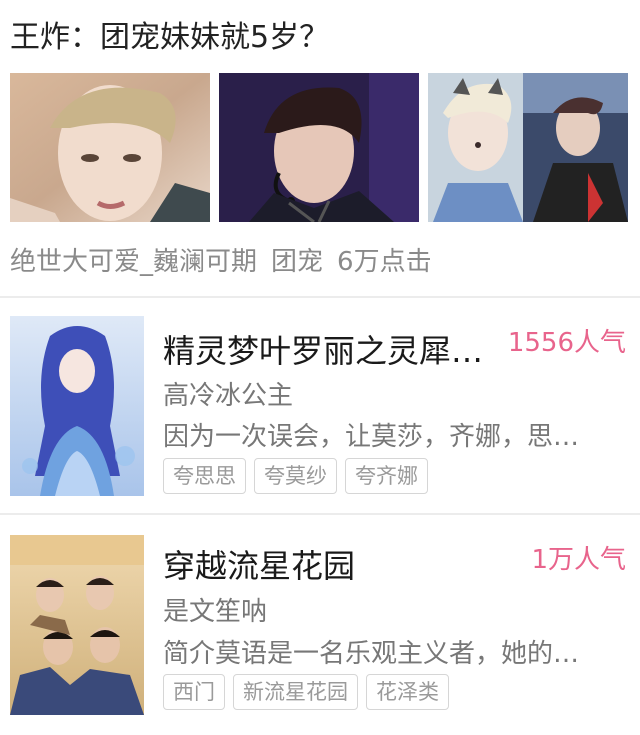  I want to click on group-poster-cover-icon, so click(77, 625).